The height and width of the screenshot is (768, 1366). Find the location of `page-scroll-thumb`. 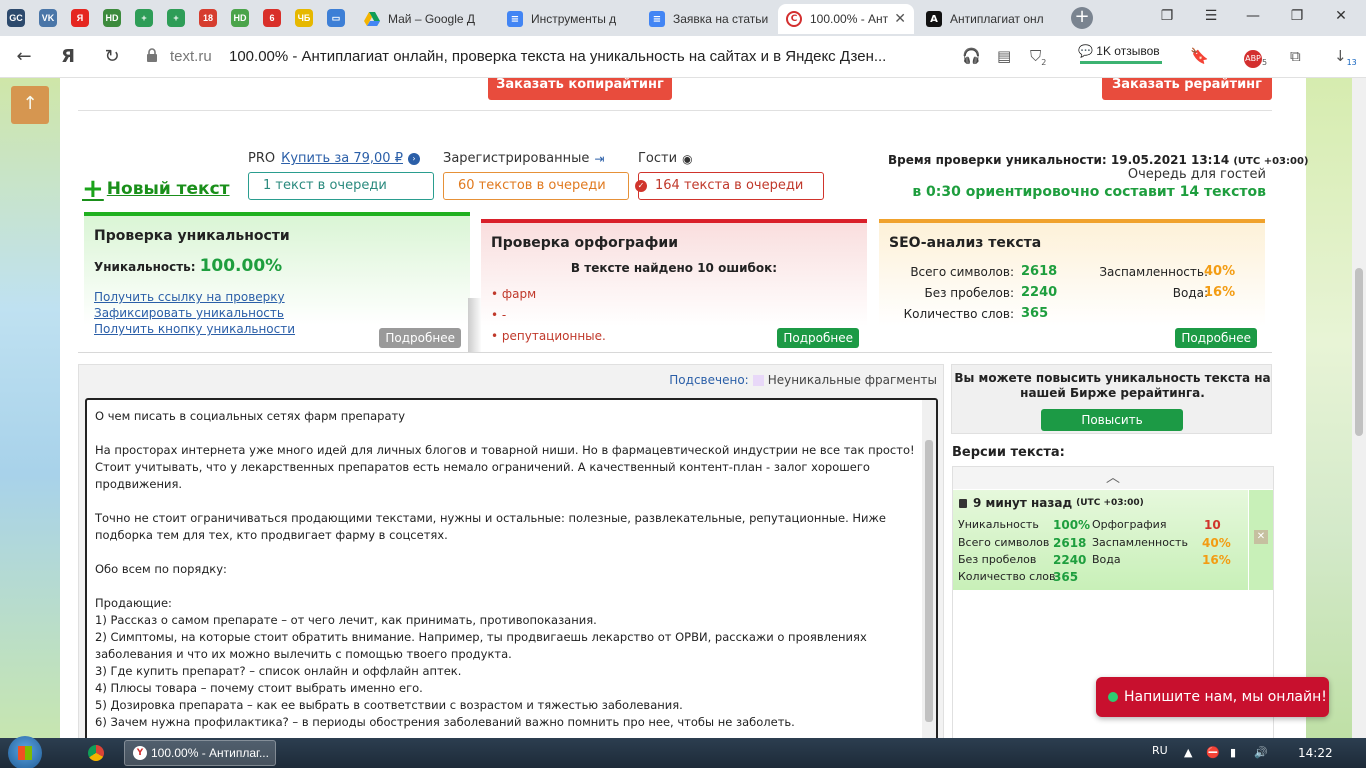

page-scroll-thumb is located at coordinates (1359, 352).